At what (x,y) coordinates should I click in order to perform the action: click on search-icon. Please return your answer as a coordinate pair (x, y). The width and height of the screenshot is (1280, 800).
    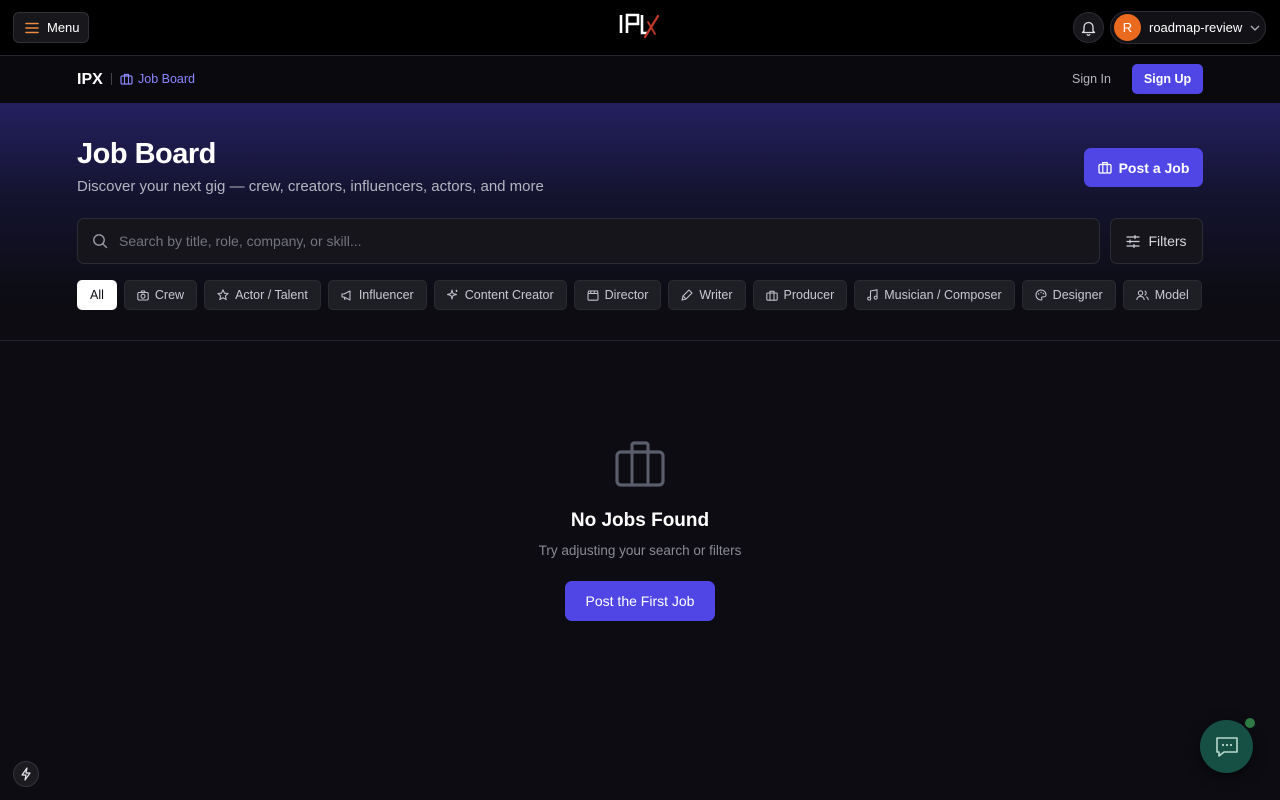
    Looking at the image, I should click on (100, 241).